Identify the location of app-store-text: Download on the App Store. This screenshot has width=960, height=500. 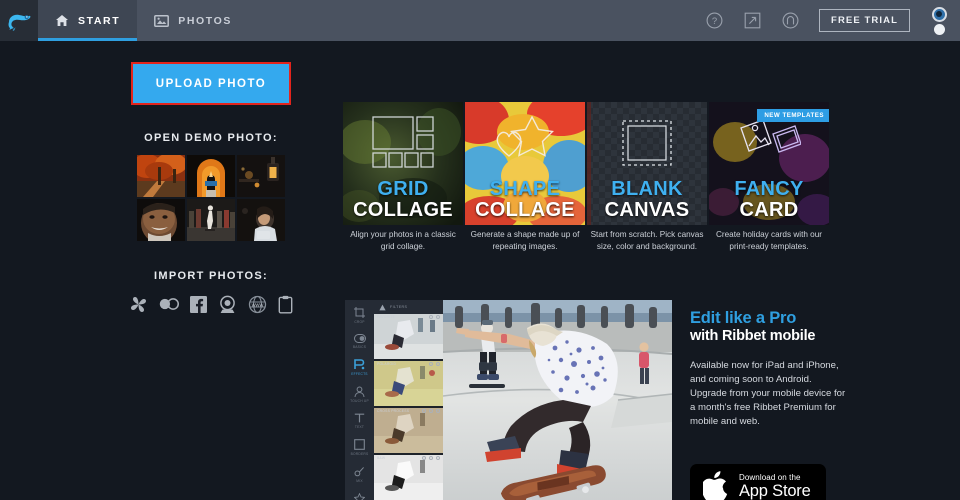
(775, 486).